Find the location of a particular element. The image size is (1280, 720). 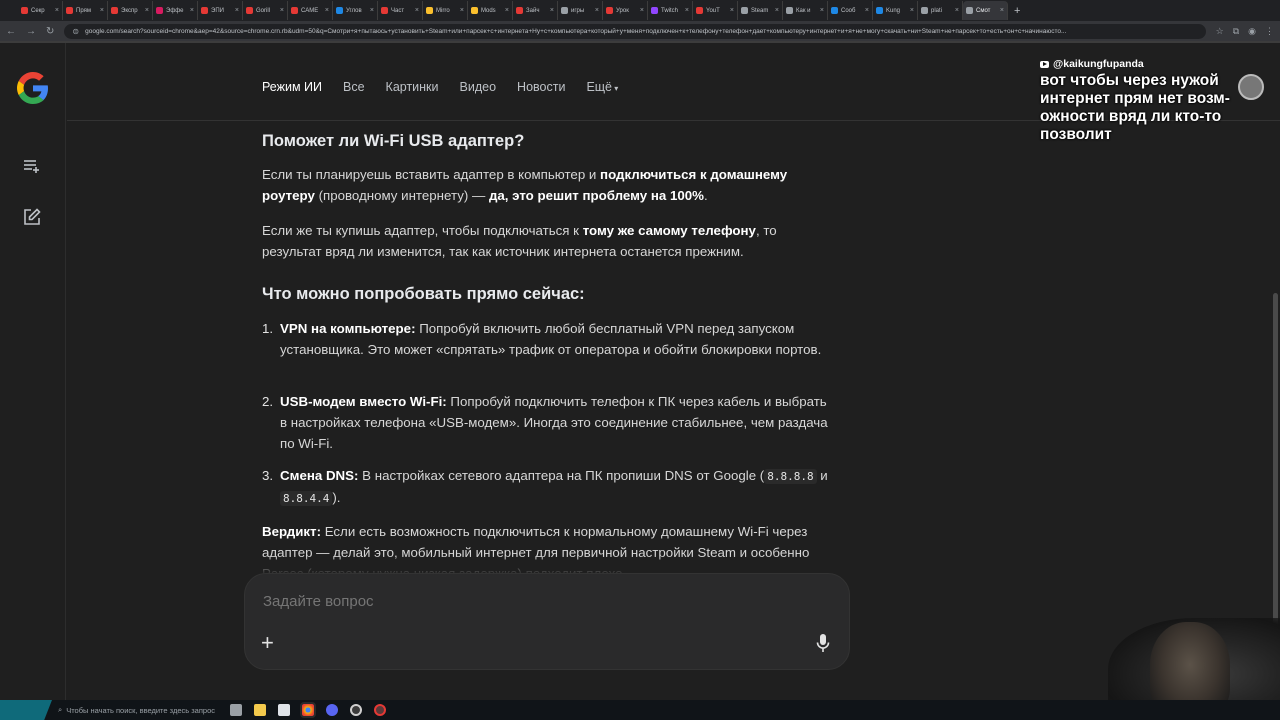

browser-tab: Steam × is located at coordinates (760, 10).